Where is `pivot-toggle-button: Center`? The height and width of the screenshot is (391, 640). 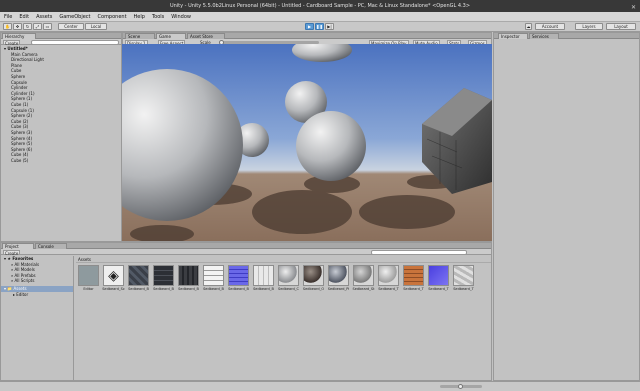
pivot-toggle-button: Center is located at coordinates (71, 26).